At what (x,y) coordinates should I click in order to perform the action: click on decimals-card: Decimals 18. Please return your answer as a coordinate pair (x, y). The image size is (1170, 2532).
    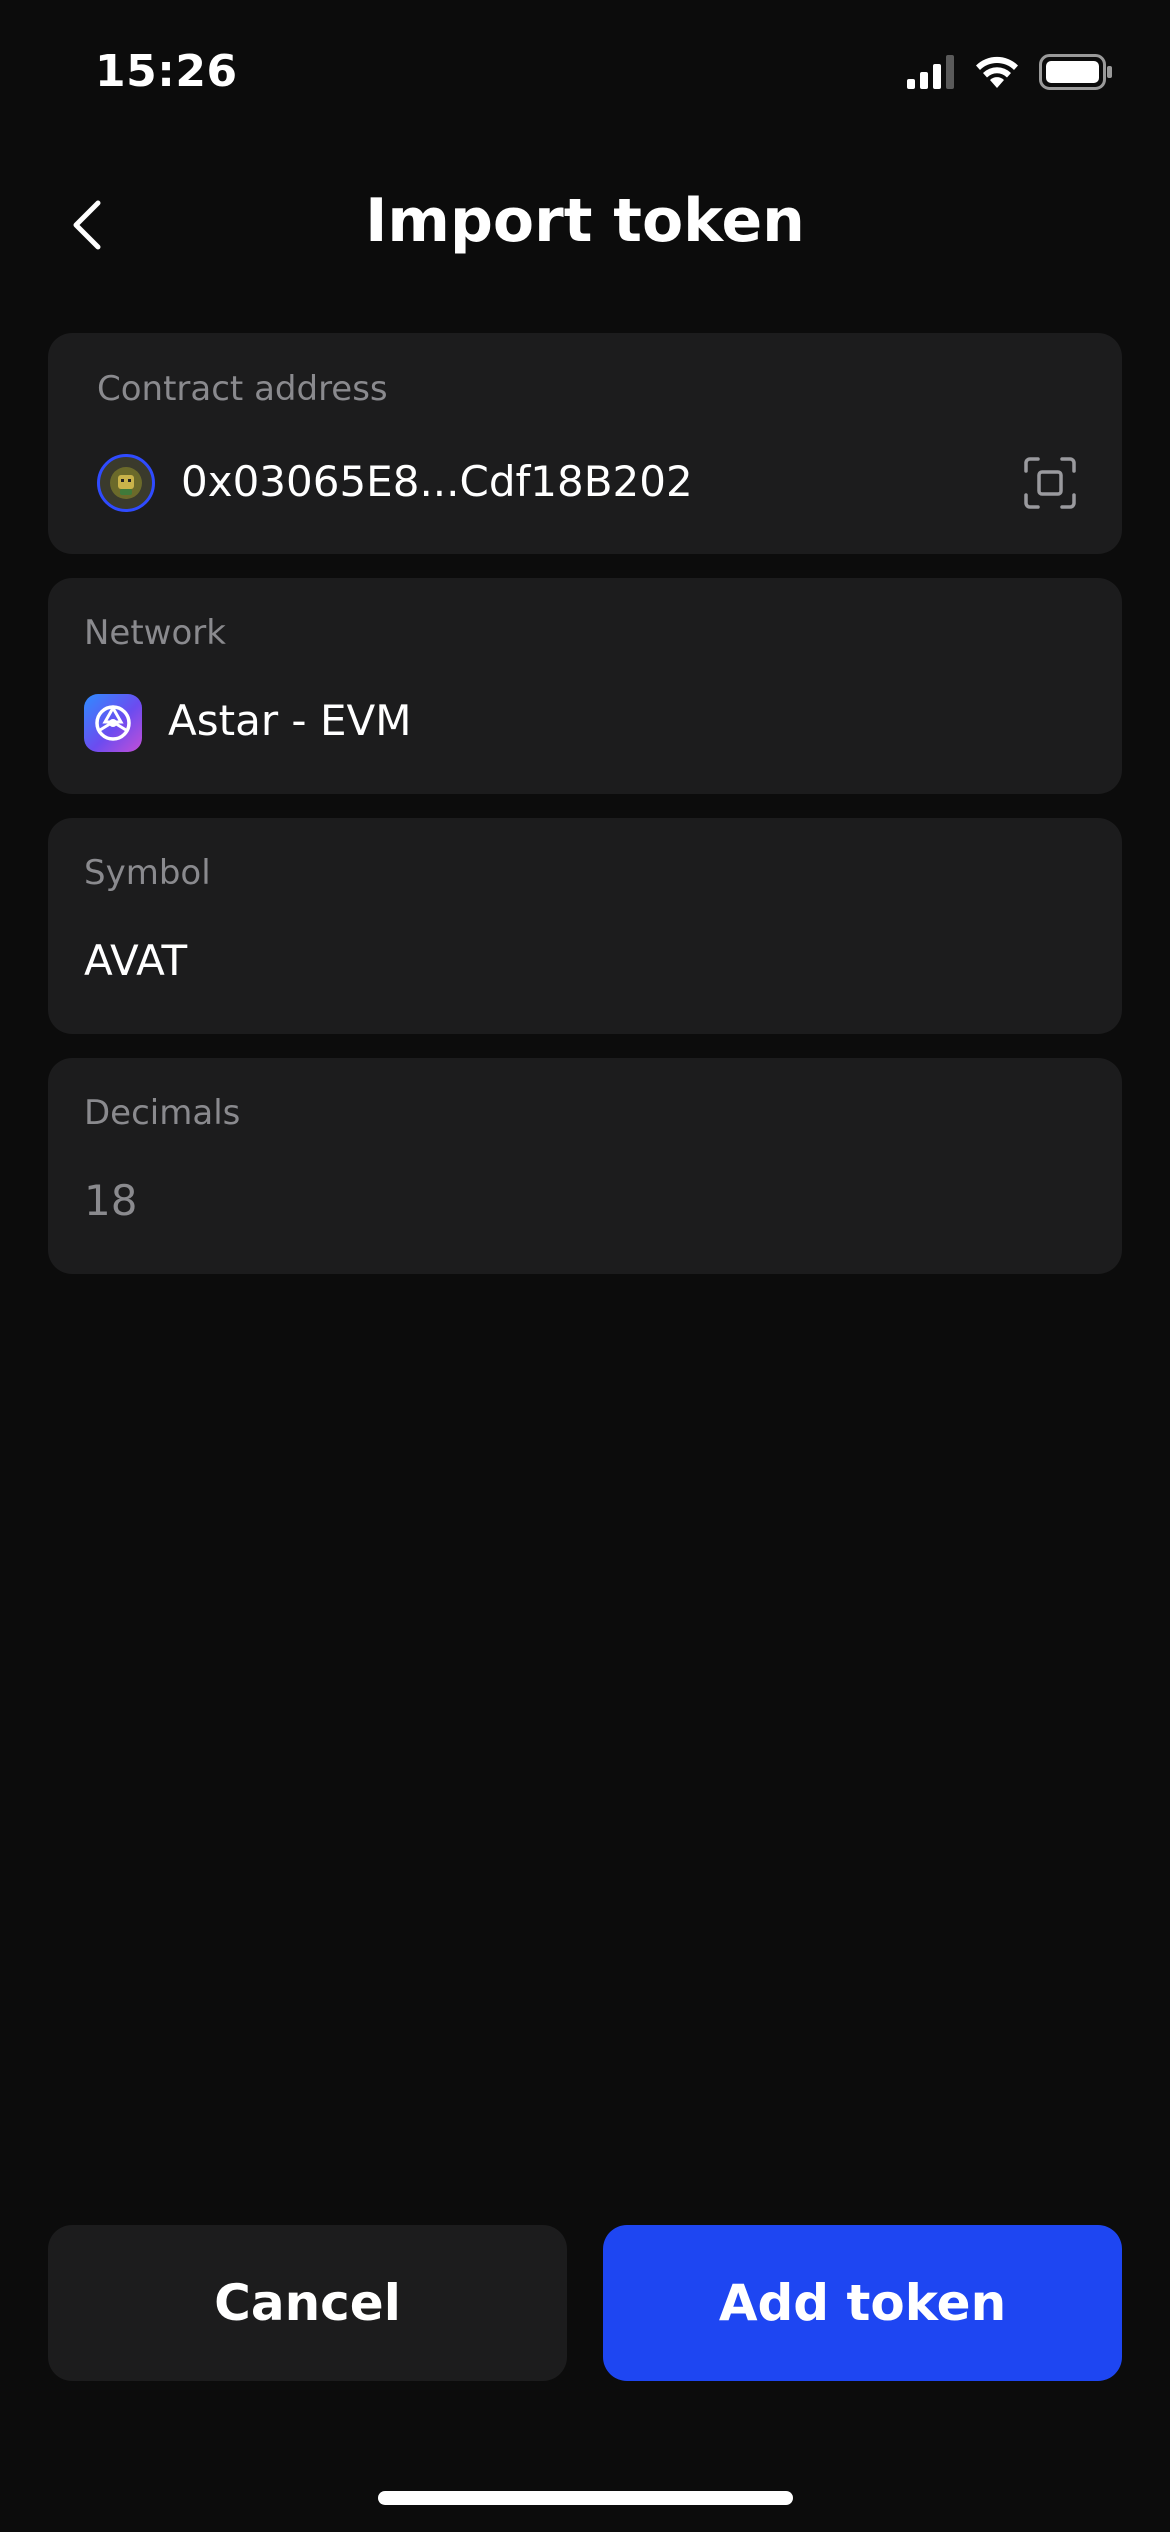
    Looking at the image, I should click on (585, 1166).